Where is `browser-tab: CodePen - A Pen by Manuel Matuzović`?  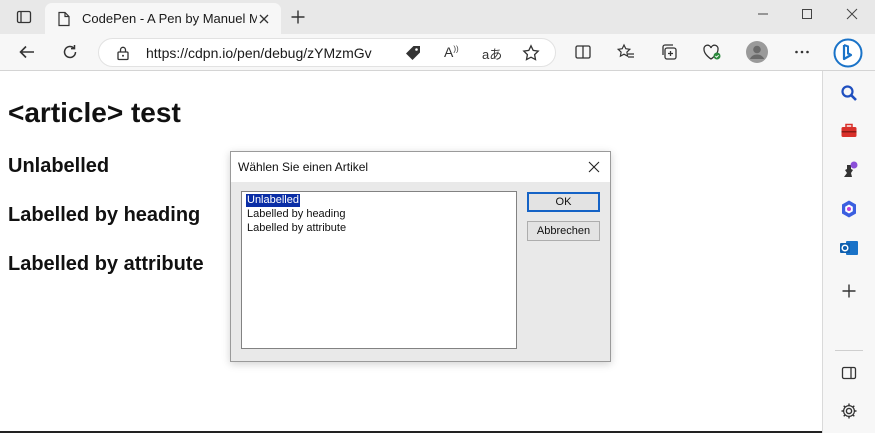 browser-tab: CodePen - A Pen by Manuel Matuzović is located at coordinates (163, 18).